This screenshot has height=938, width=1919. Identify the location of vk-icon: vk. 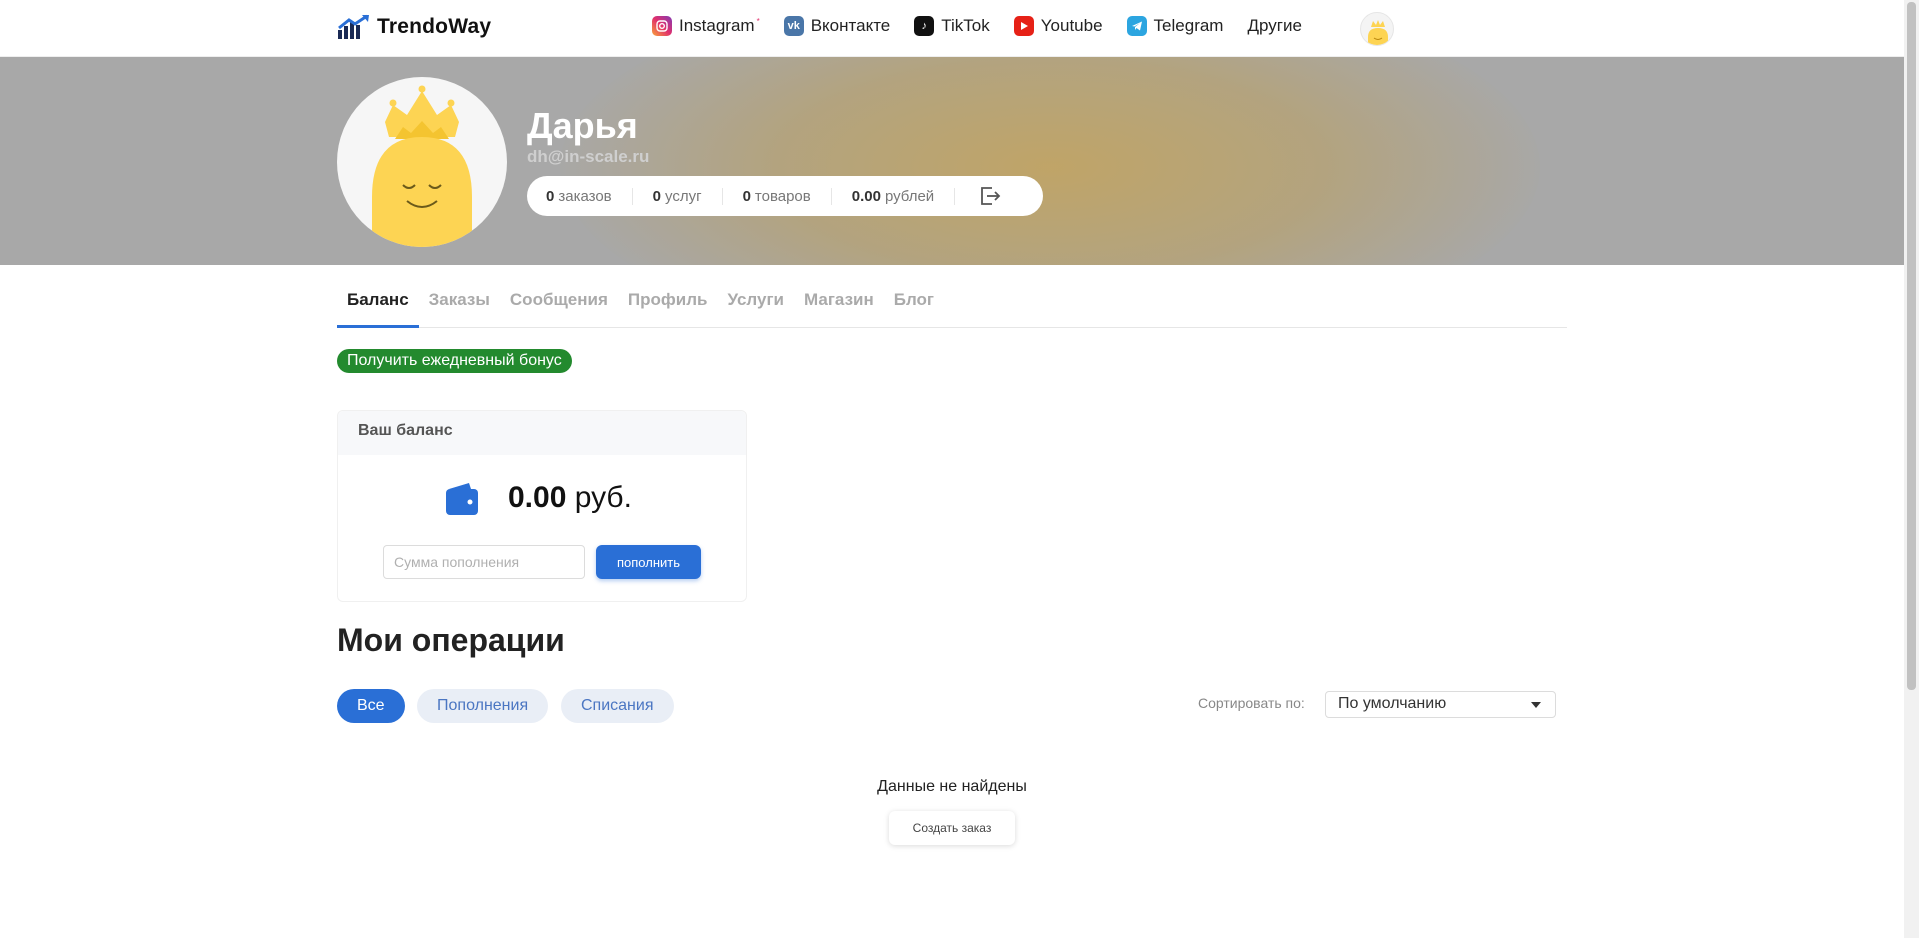
(793, 26).